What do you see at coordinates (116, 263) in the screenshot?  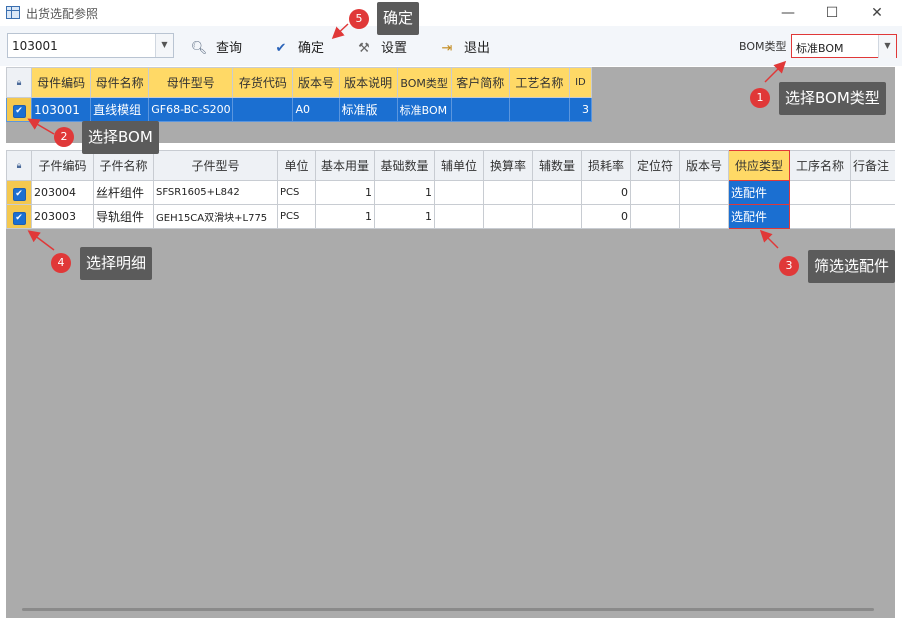 I see `callout-select-detail: 选择明细` at bounding box center [116, 263].